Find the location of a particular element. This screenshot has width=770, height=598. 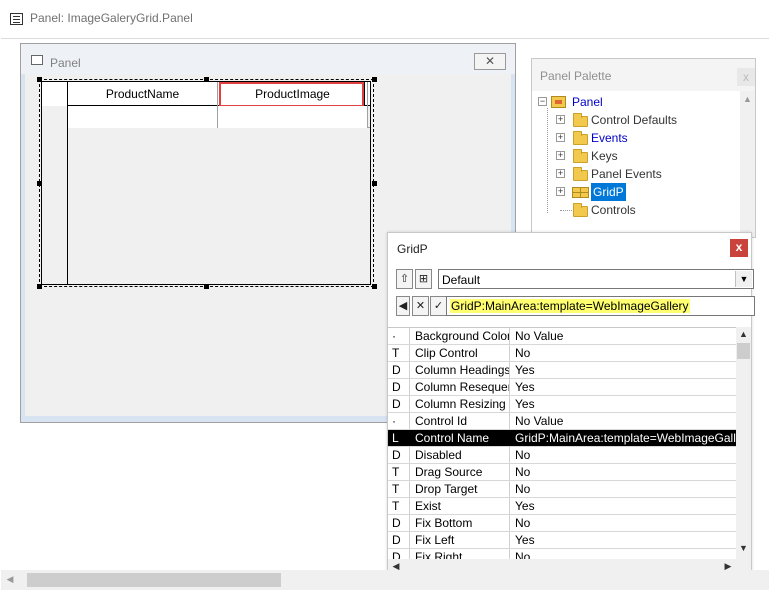

property-name: Fix Right is located at coordinates (460, 554).